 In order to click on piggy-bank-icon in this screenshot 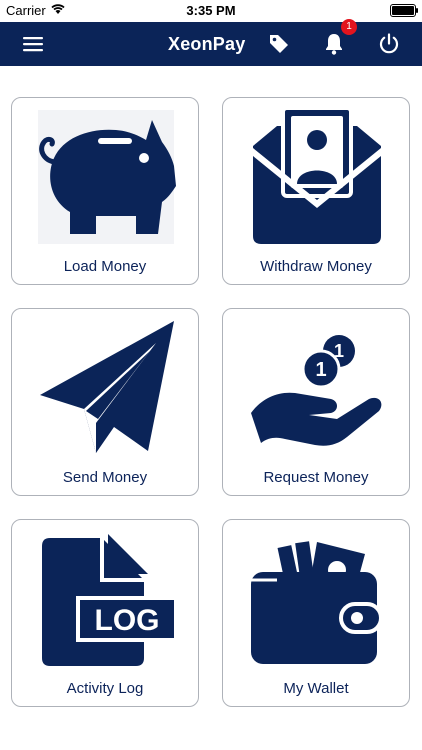, I will do `click(107, 177)`.